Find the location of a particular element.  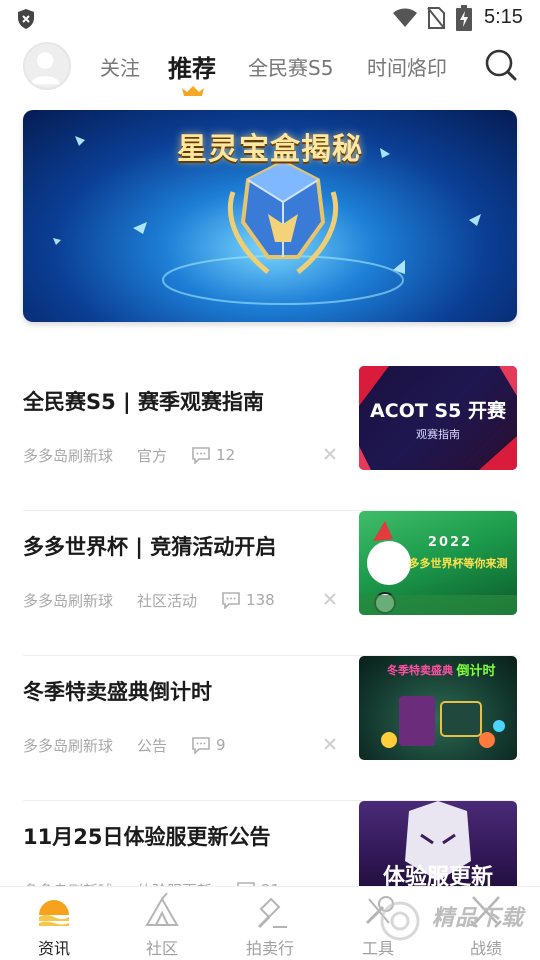

feed-thumbnail: 2022 多多世界杯等你来测 is located at coordinates (438, 563).